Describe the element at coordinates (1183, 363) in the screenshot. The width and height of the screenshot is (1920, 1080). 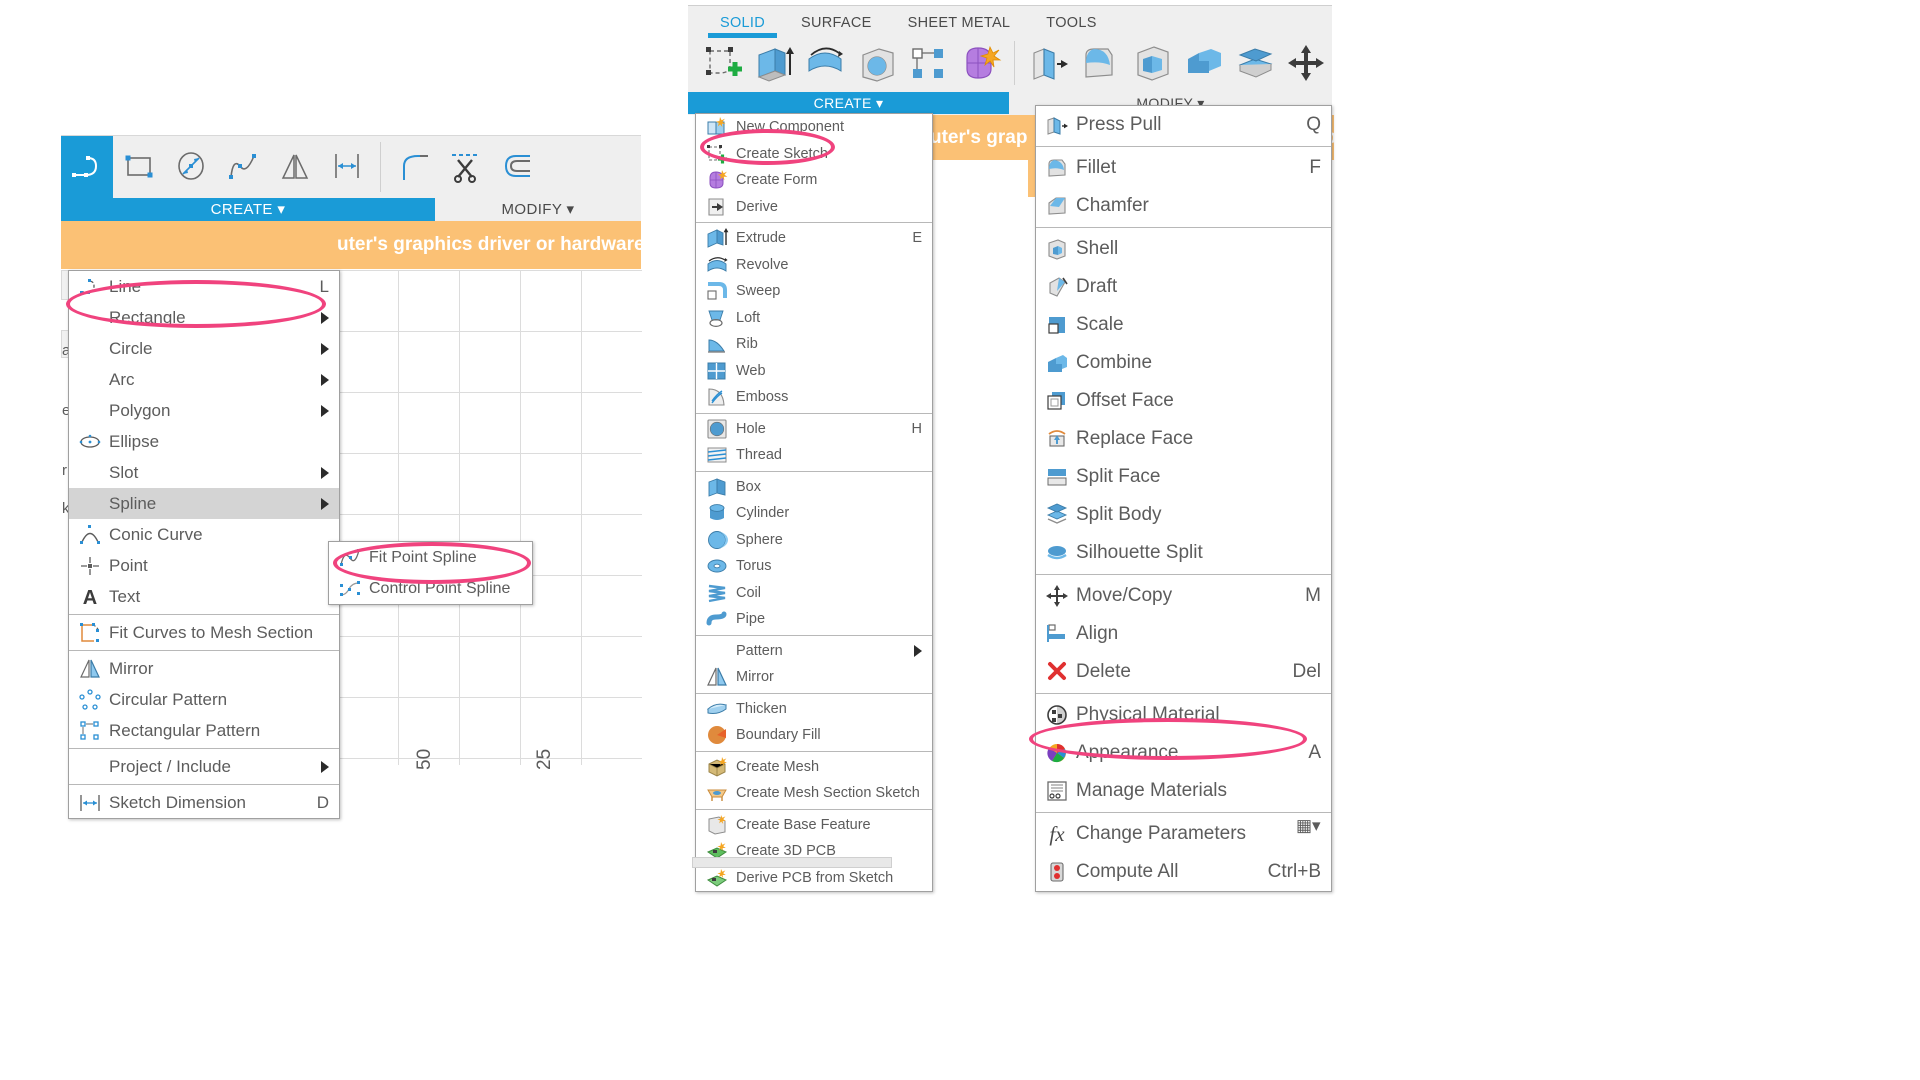
I see `menu-item-combine: Combine` at that location.